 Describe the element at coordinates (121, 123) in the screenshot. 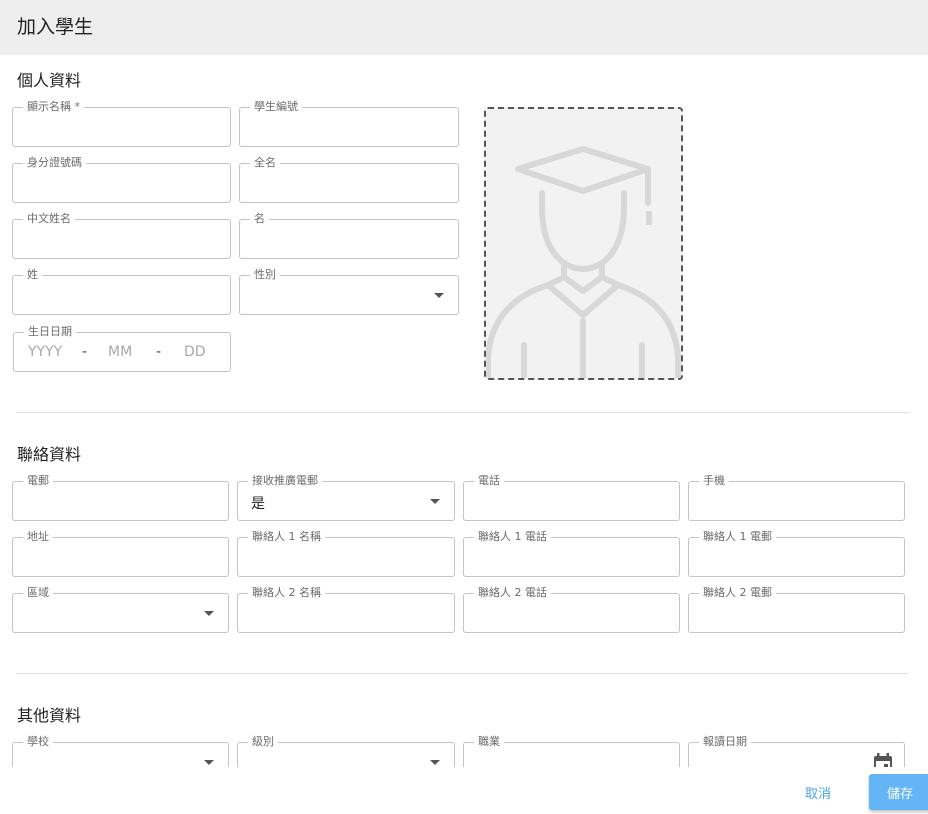

I see `display-name-field: 顯示名稱 *` at that location.